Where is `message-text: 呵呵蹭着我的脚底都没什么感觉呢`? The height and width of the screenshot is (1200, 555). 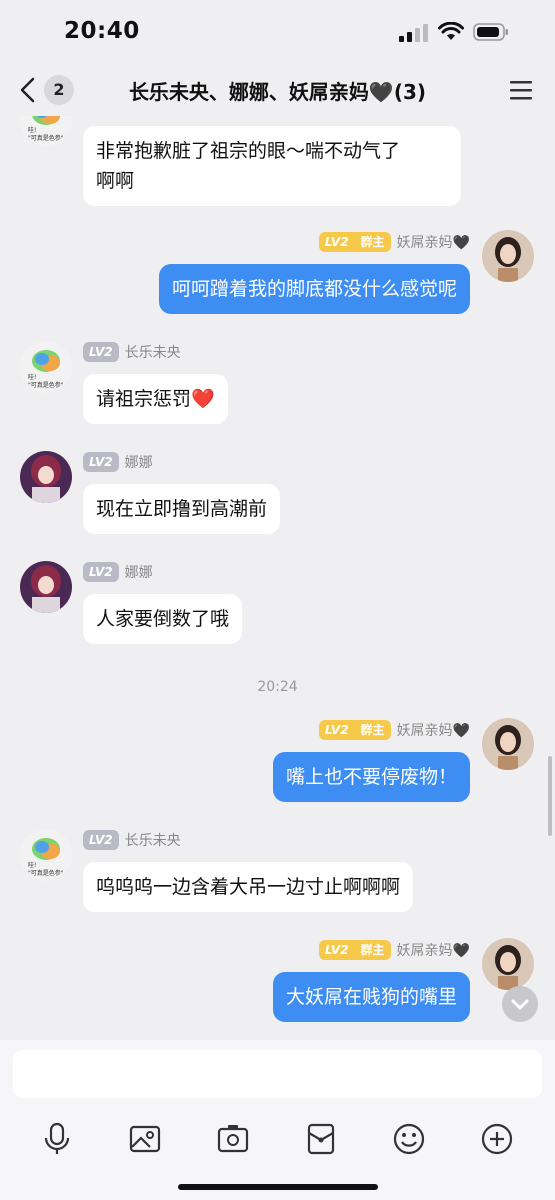
message-text: 呵呵蹭着我的脚底都没什么感觉呢 is located at coordinates (314, 289).